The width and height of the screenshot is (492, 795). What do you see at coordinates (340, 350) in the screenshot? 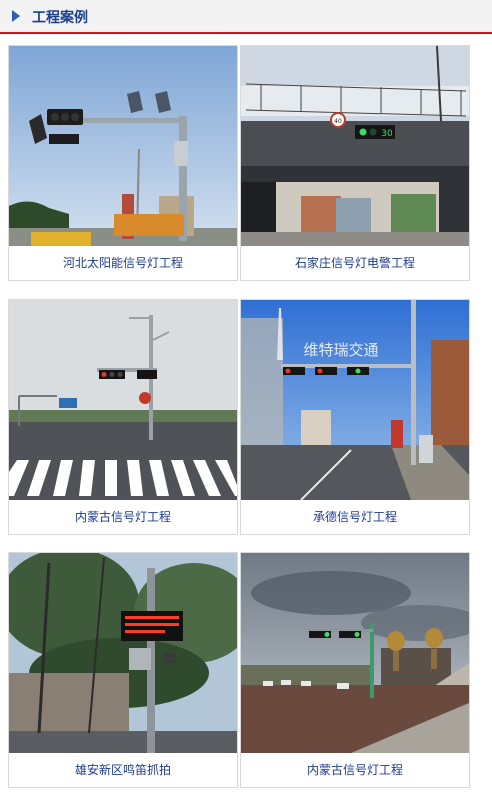
I see `watermark-text: 维特瑞交通` at bounding box center [340, 350].